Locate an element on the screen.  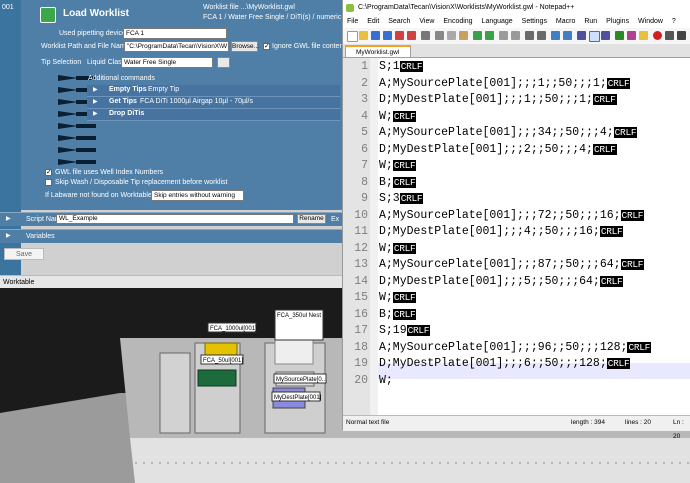
script-name-input: WL_Example is located at coordinates (175, 219).